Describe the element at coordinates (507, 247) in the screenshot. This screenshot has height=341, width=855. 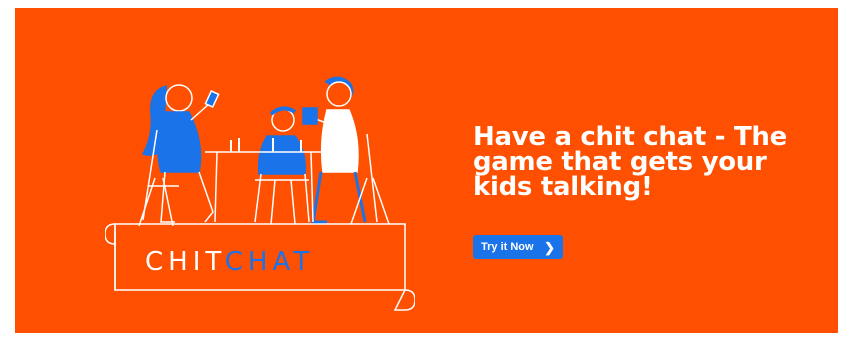
I see `try-it-now-label: Try it Now` at that location.